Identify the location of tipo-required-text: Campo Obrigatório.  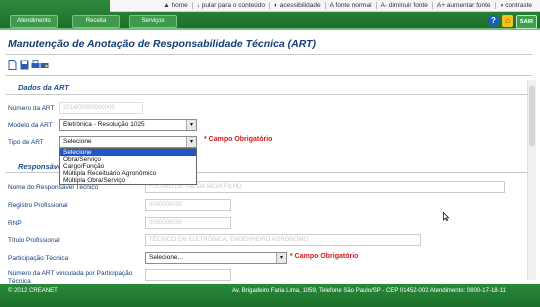
(240, 139).